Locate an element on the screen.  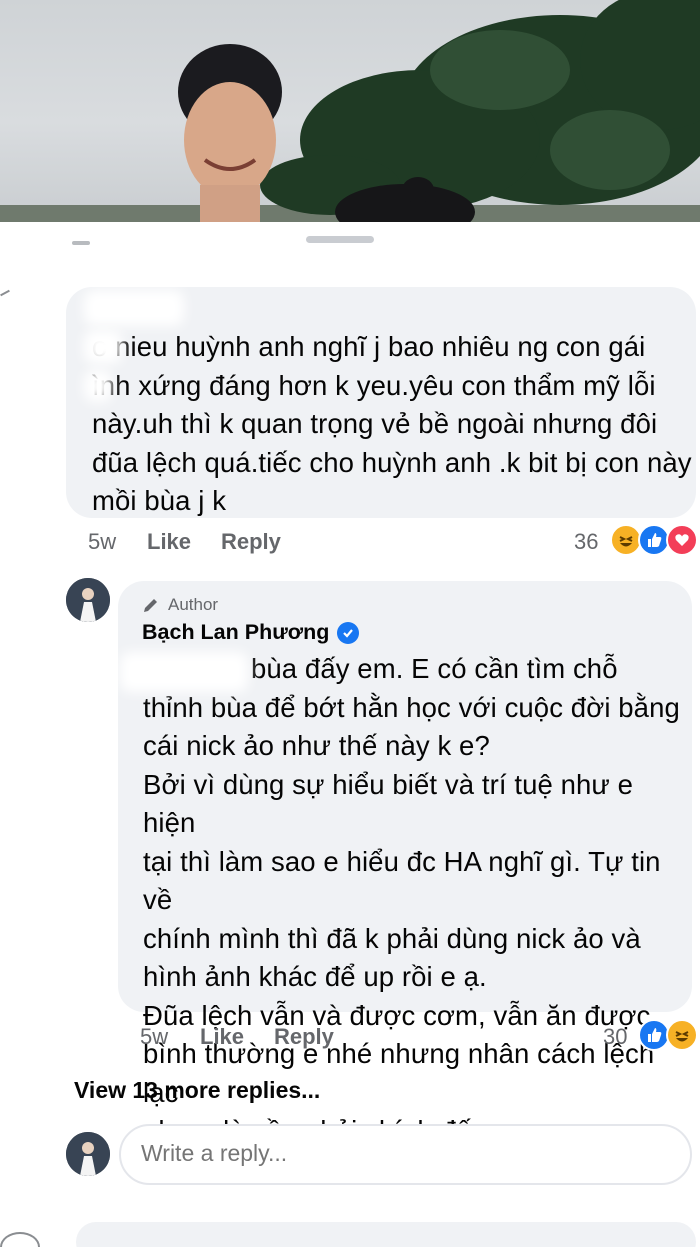
author-name: Bạch Lan Phương is located at coordinates (251, 632).